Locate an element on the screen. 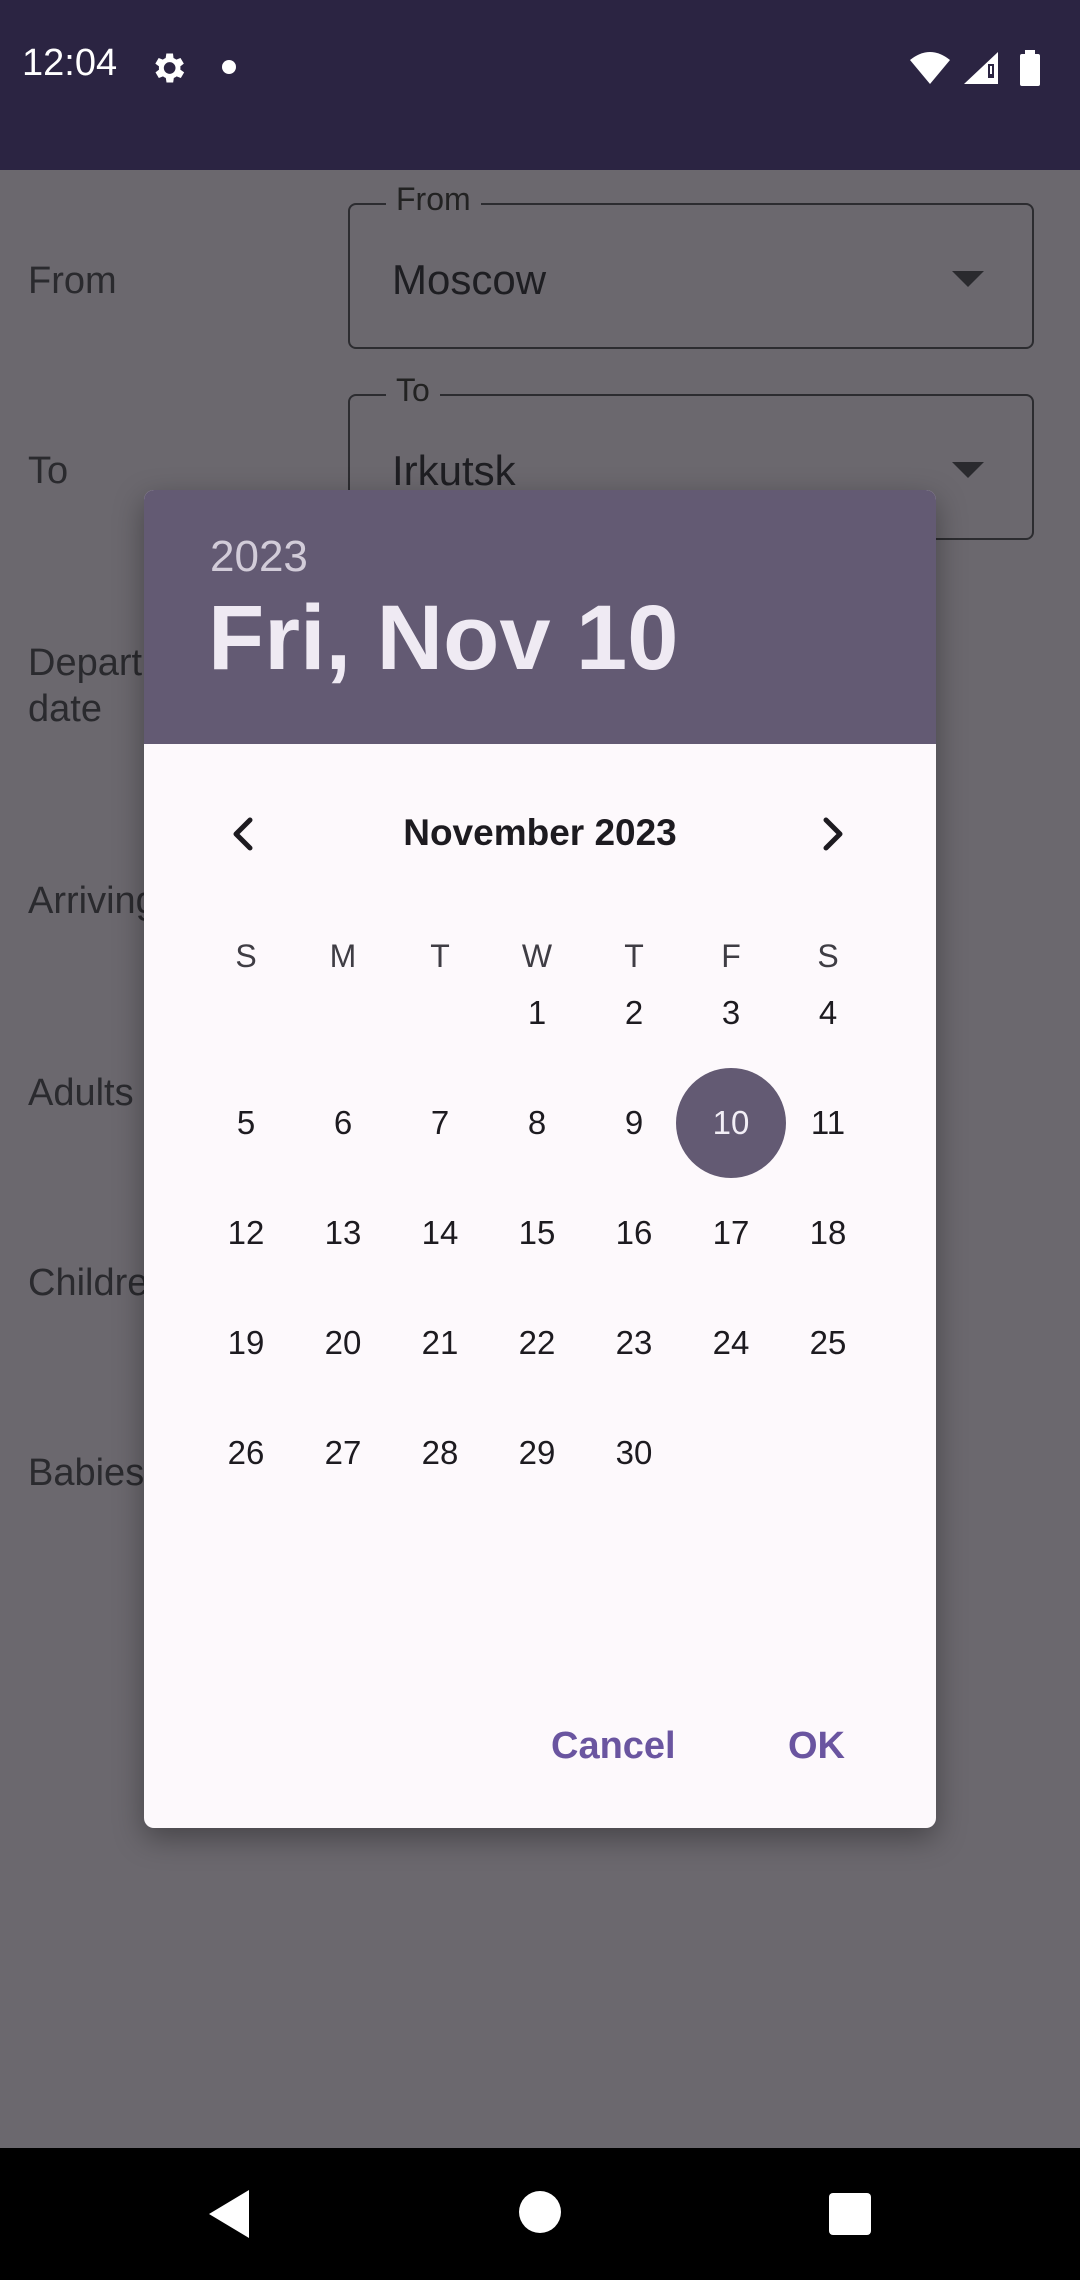 The width and height of the screenshot is (1080, 2280). ok-button: OK is located at coordinates (816, 1746).